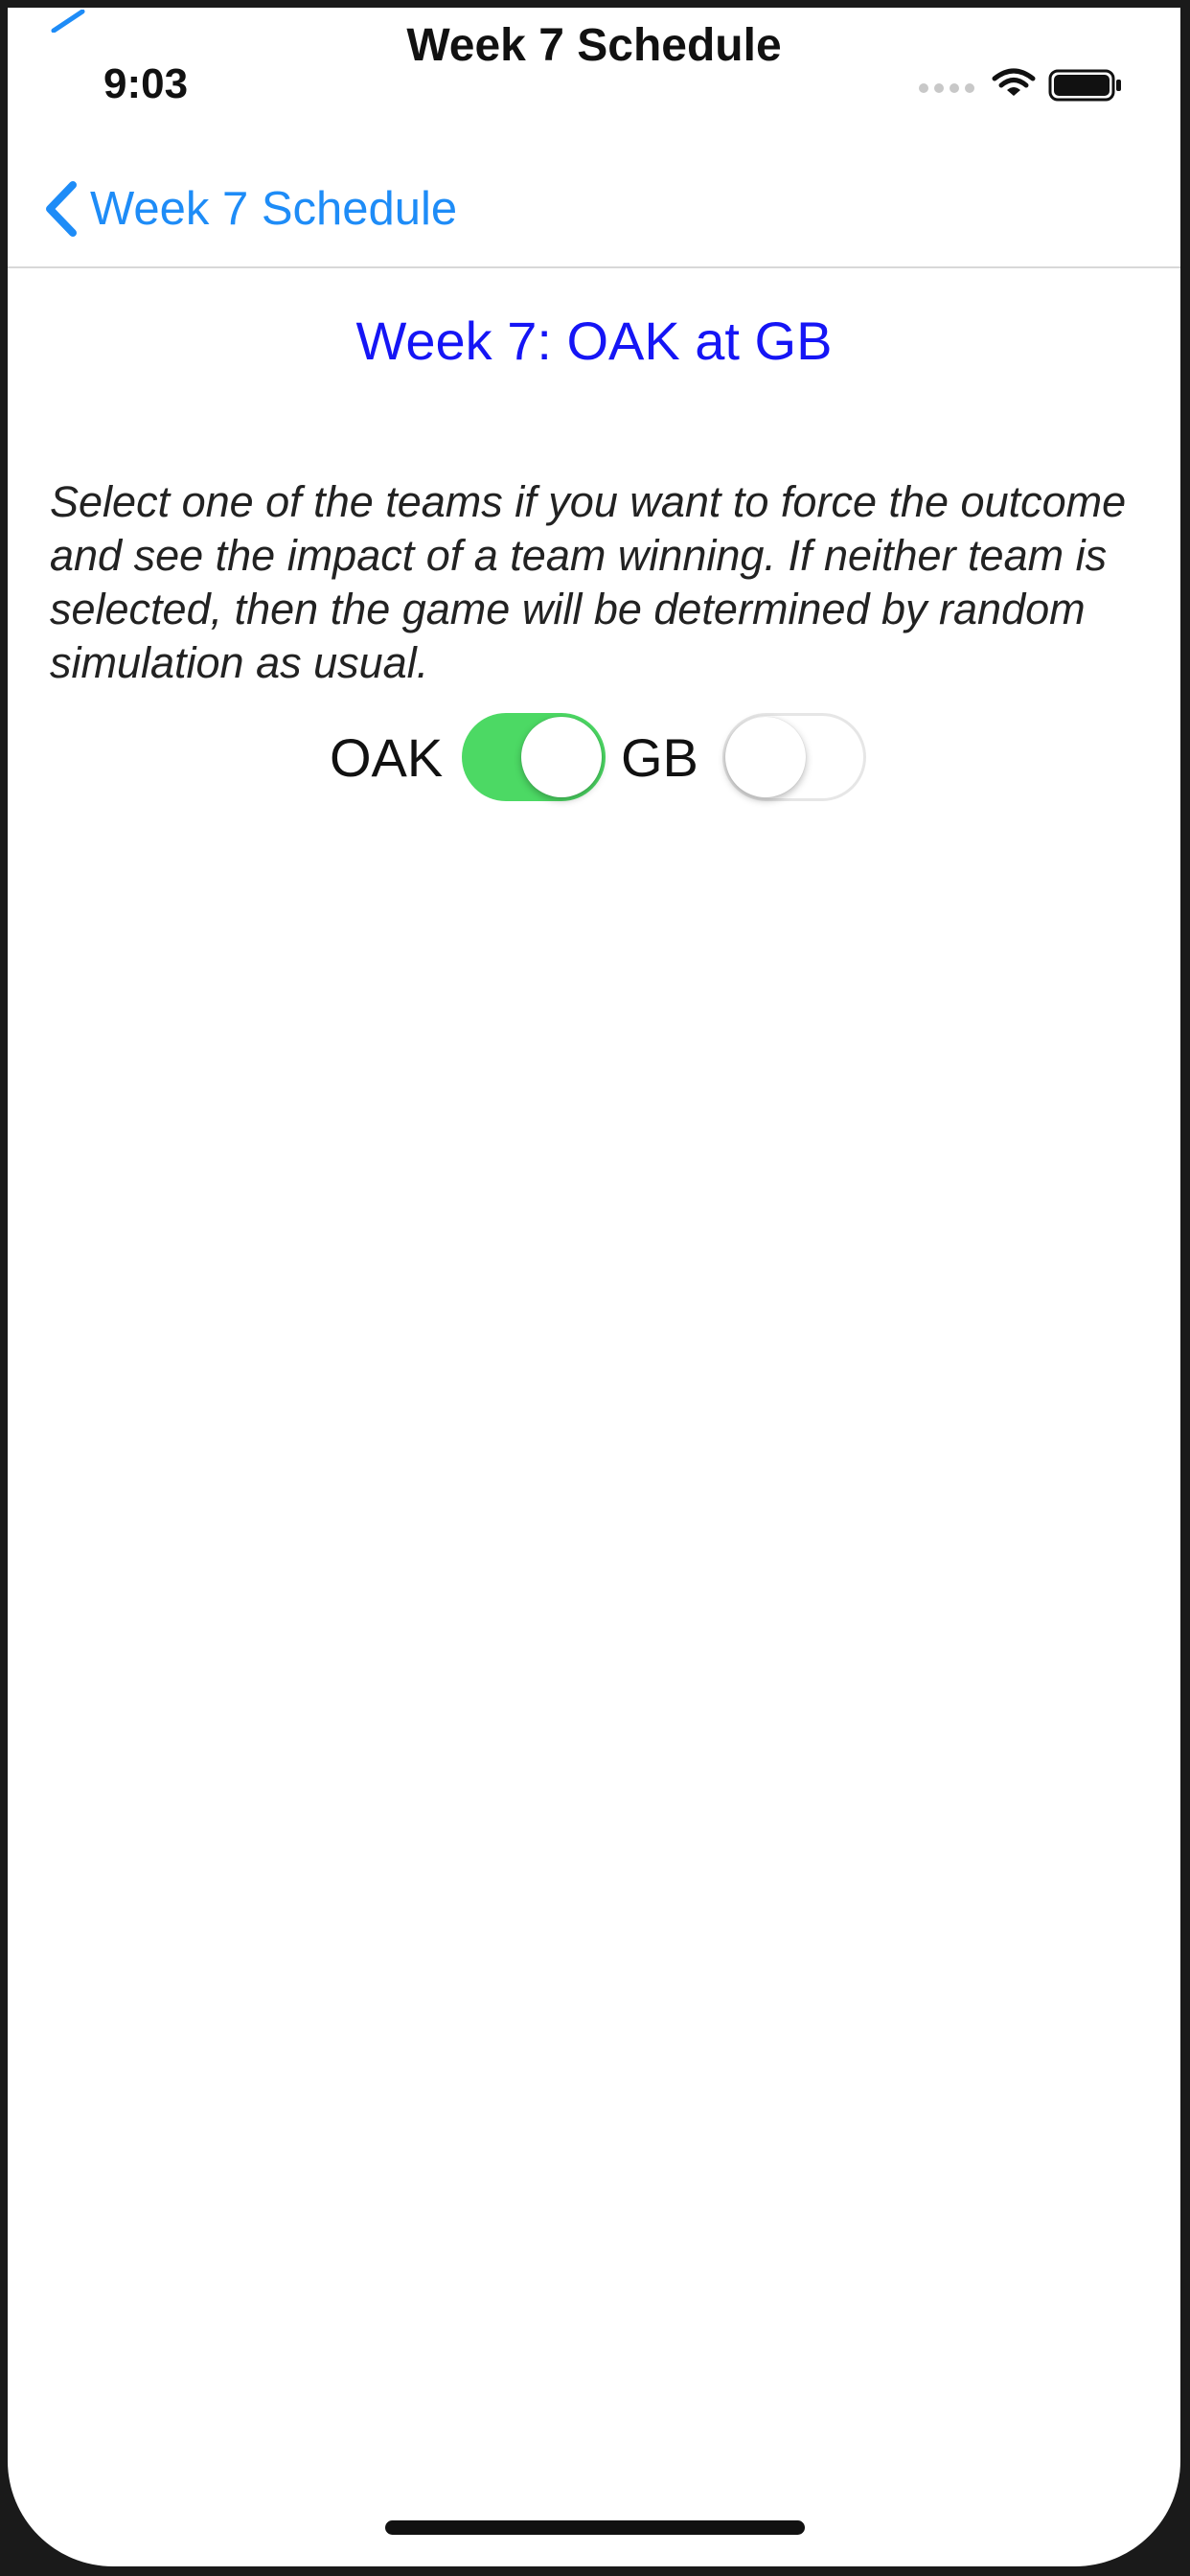  What do you see at coordinates (387, 757) in the screenshot?
I see `team-label-oak: OAK` at bounding box center [387, 757].